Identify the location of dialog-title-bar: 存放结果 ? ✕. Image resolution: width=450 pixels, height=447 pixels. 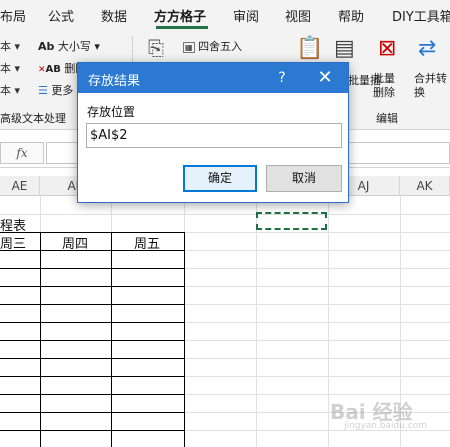
(213, 78).